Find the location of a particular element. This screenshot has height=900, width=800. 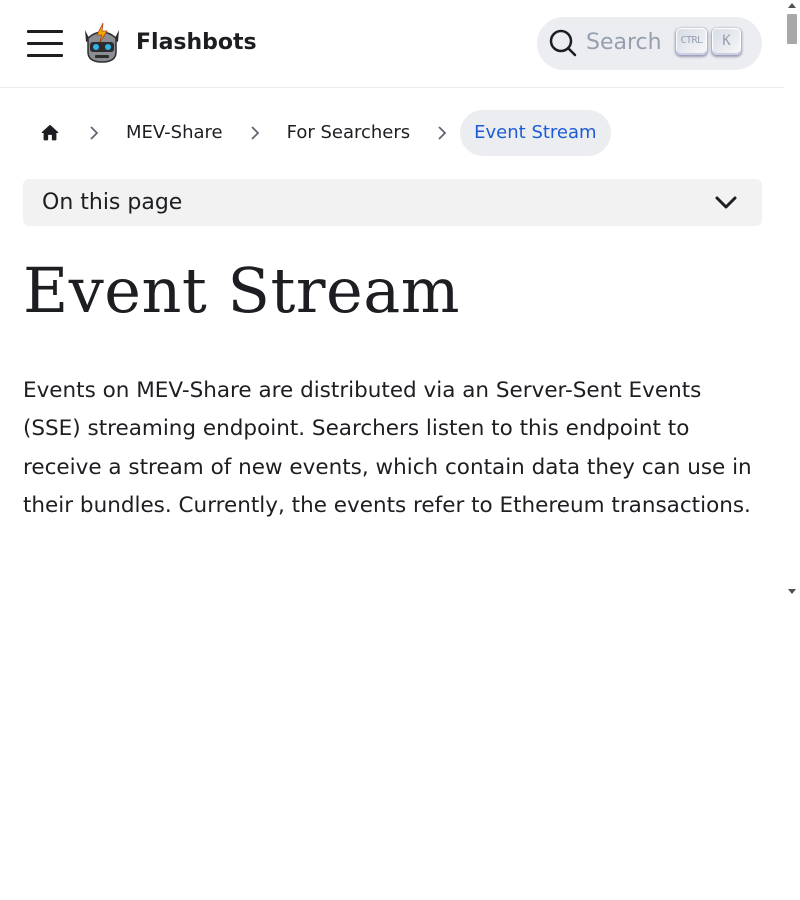

page-title: Event Stream is located at coordinates (242, 290).